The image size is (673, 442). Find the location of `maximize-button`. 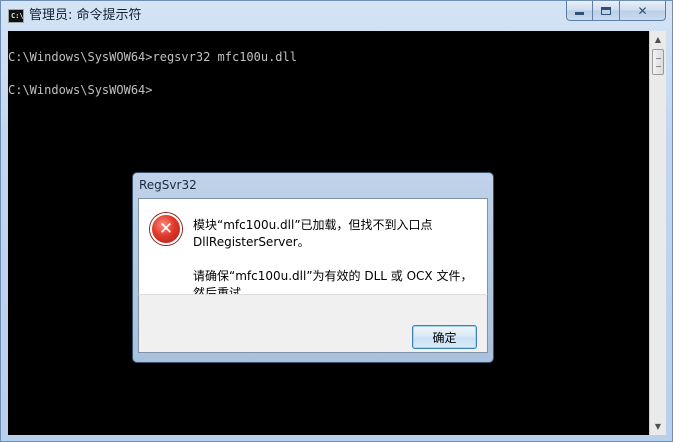

maximize-button is located at coordinates (606, 11).